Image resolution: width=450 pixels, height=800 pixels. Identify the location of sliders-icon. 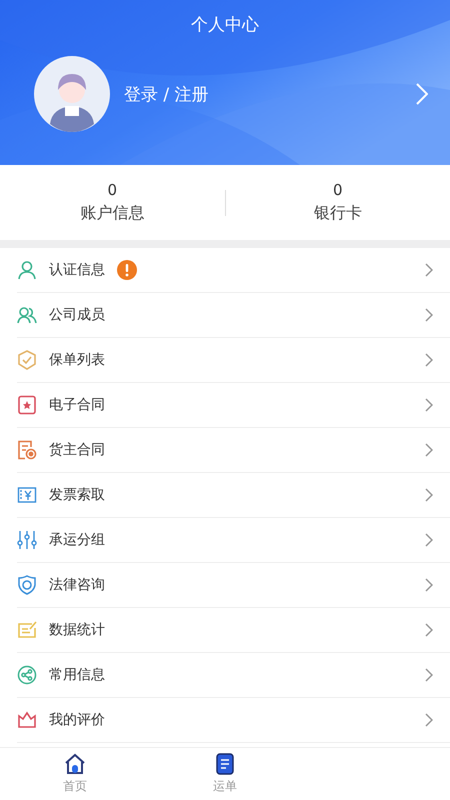
(27, 540).